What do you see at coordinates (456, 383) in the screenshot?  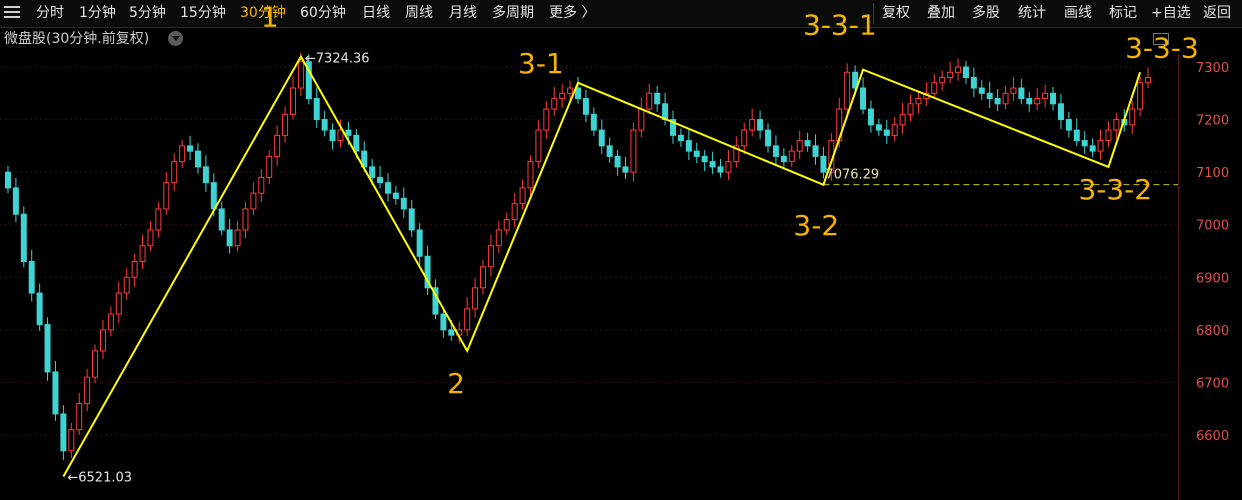 I see `wave-label: 2` at bounding box center [456, 383].